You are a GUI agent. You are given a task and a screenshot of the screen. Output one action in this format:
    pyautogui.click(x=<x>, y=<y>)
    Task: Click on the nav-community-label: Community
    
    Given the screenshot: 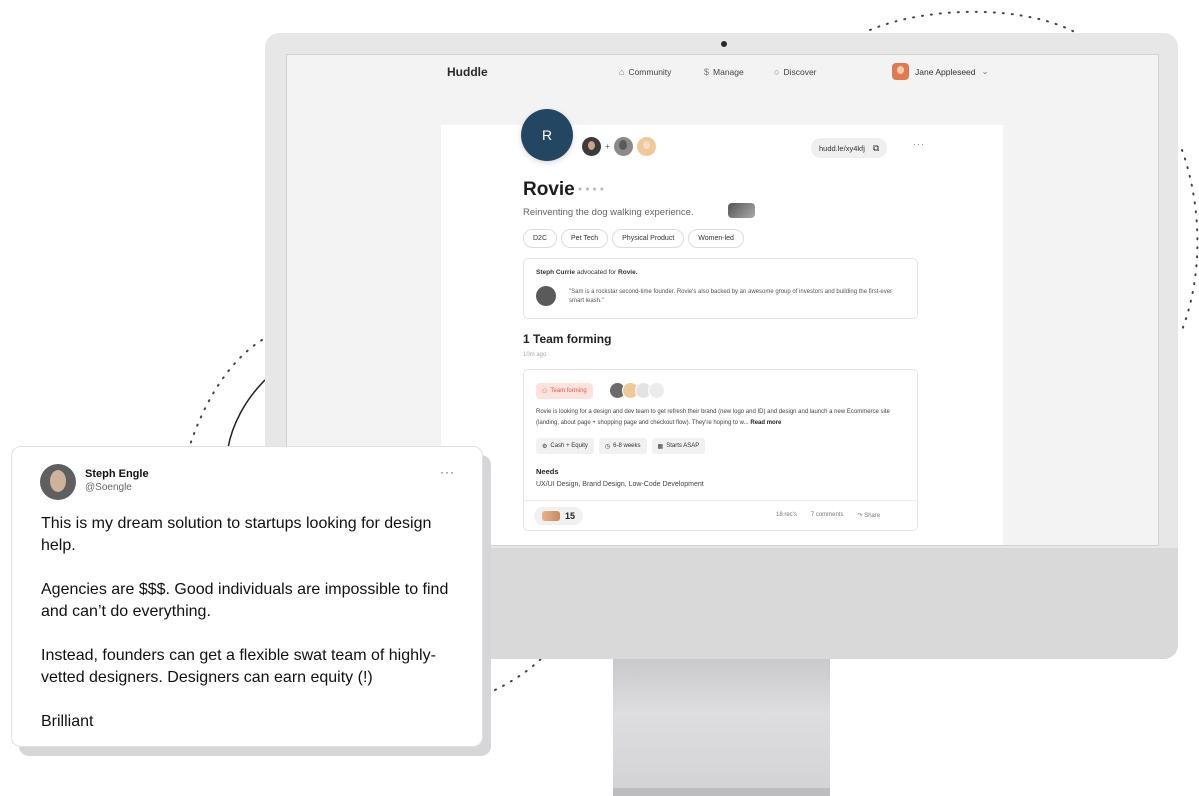 What is the action you would take?
    pyautogui.click(x=650, y=72)
    